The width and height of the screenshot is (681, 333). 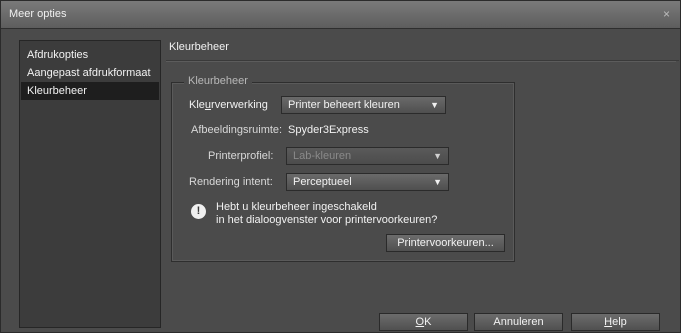 I want to click on rendering-intent-label: Rendering intent:, so click(x=231, y=182).